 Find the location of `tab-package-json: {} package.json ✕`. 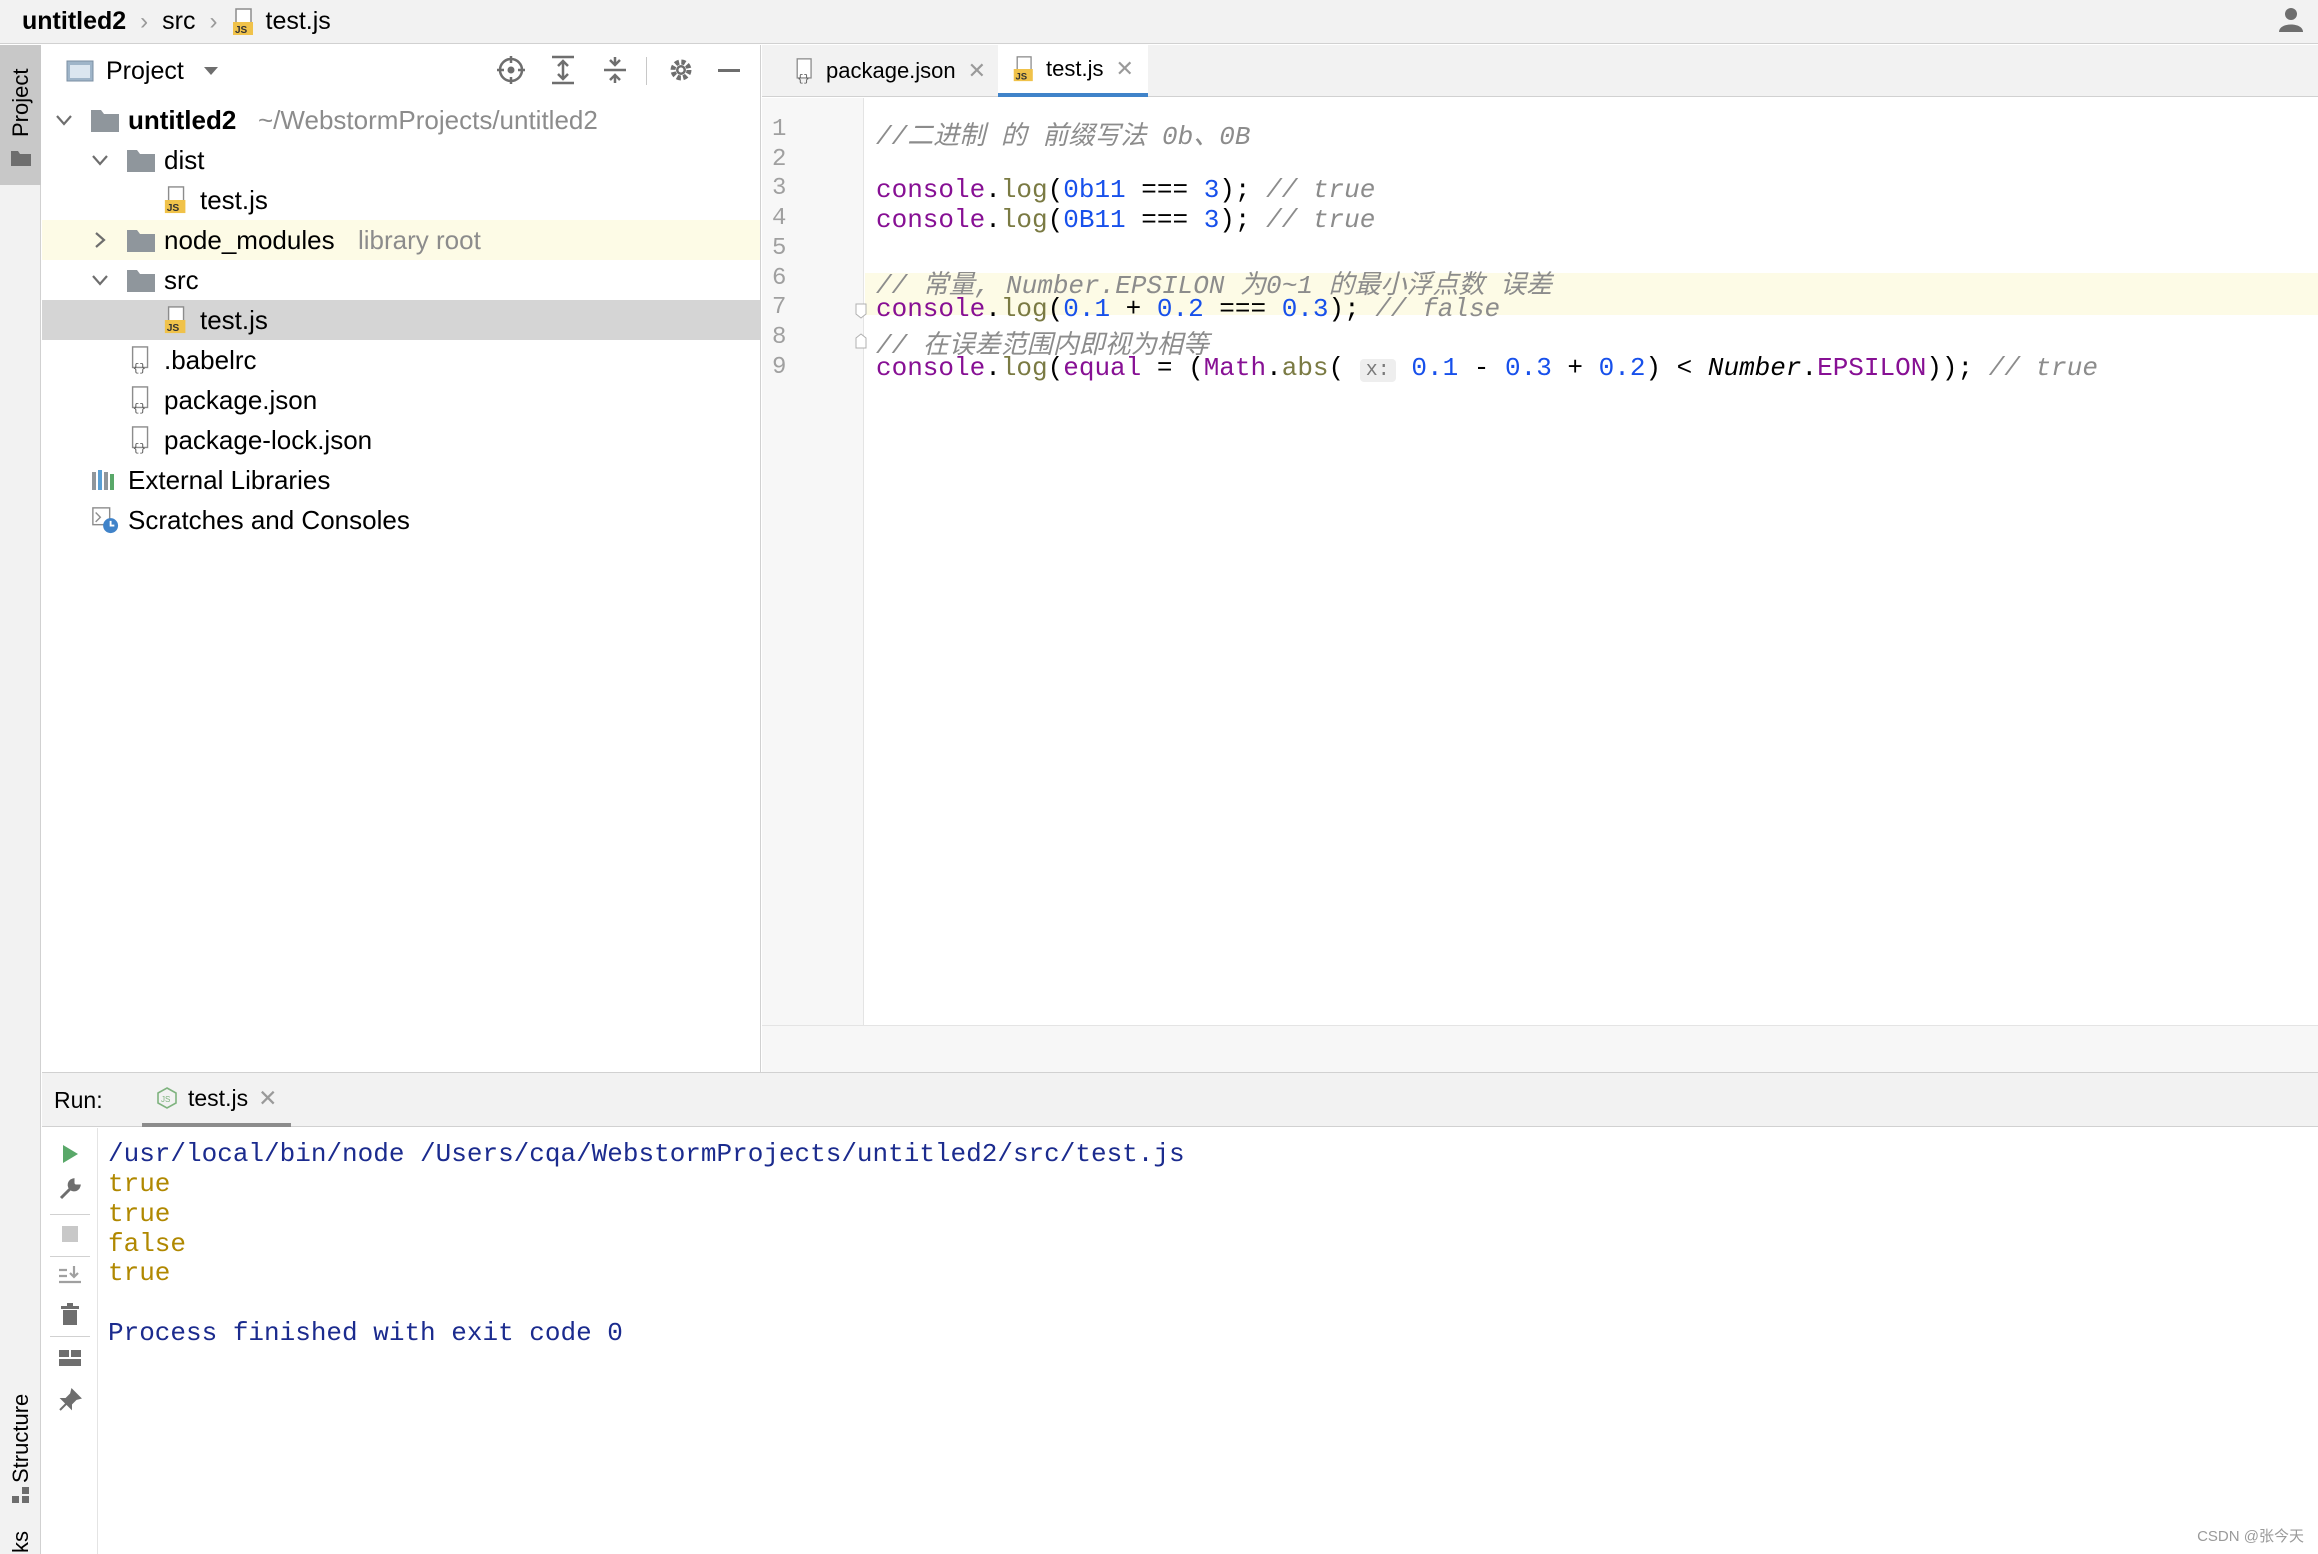

tab-package-json: {} package.json ✕ is located at coordinates (889, 71).